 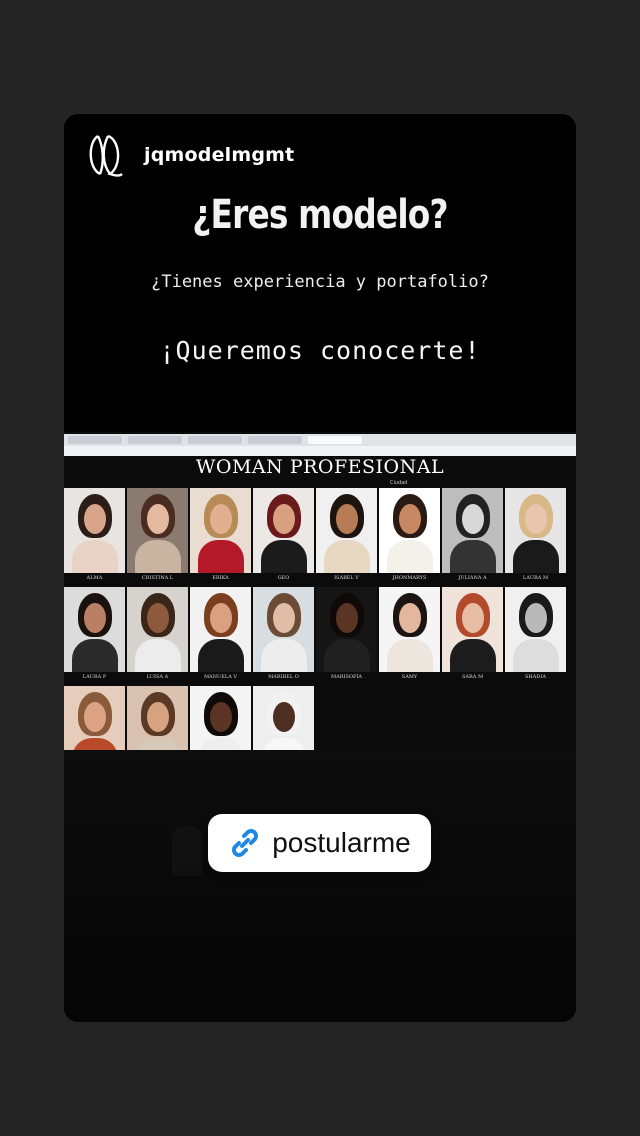 I want to click on model-name: CRISTINA L, so click(x=157, y=578).